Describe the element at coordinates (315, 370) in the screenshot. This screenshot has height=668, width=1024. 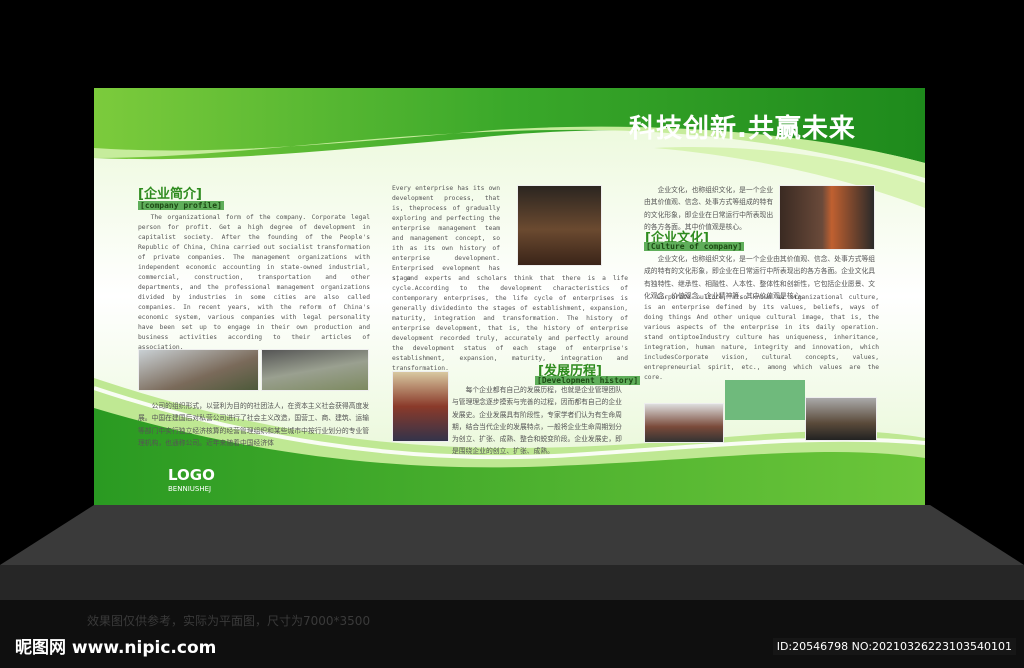
I see `landscape-photo` at that location.